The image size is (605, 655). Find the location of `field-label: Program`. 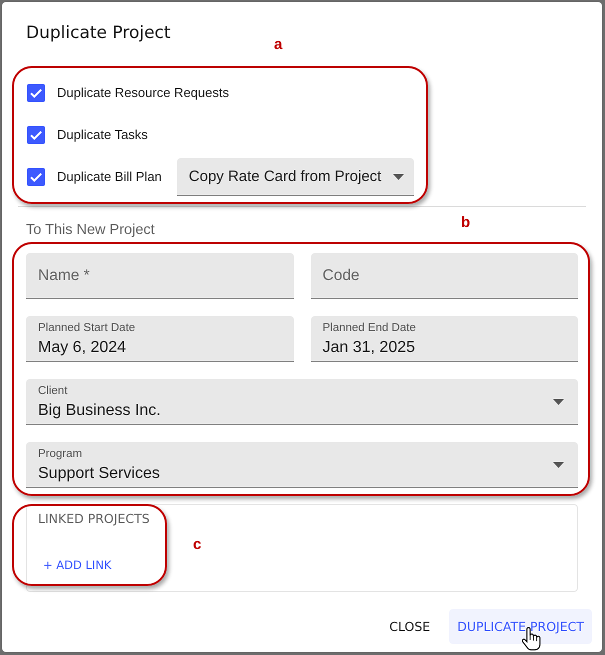

field-label: Program is located at coordinates (60, 454).